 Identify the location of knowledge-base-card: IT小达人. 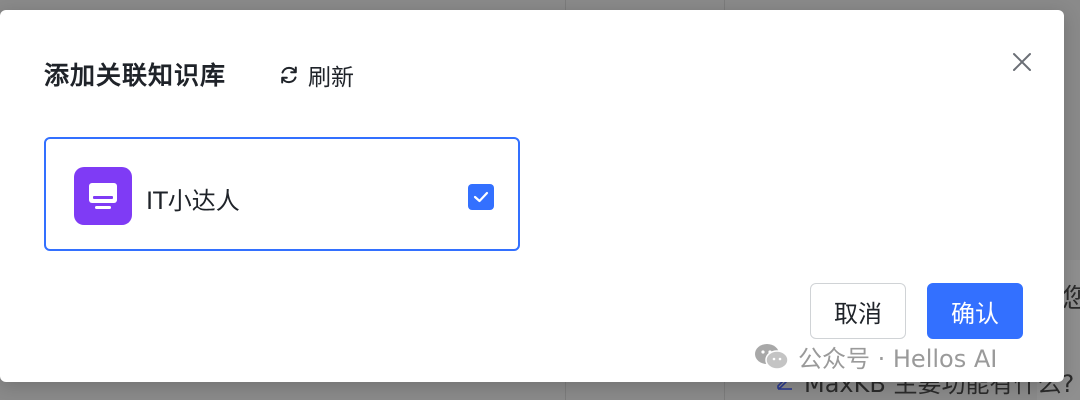
(282, 194).